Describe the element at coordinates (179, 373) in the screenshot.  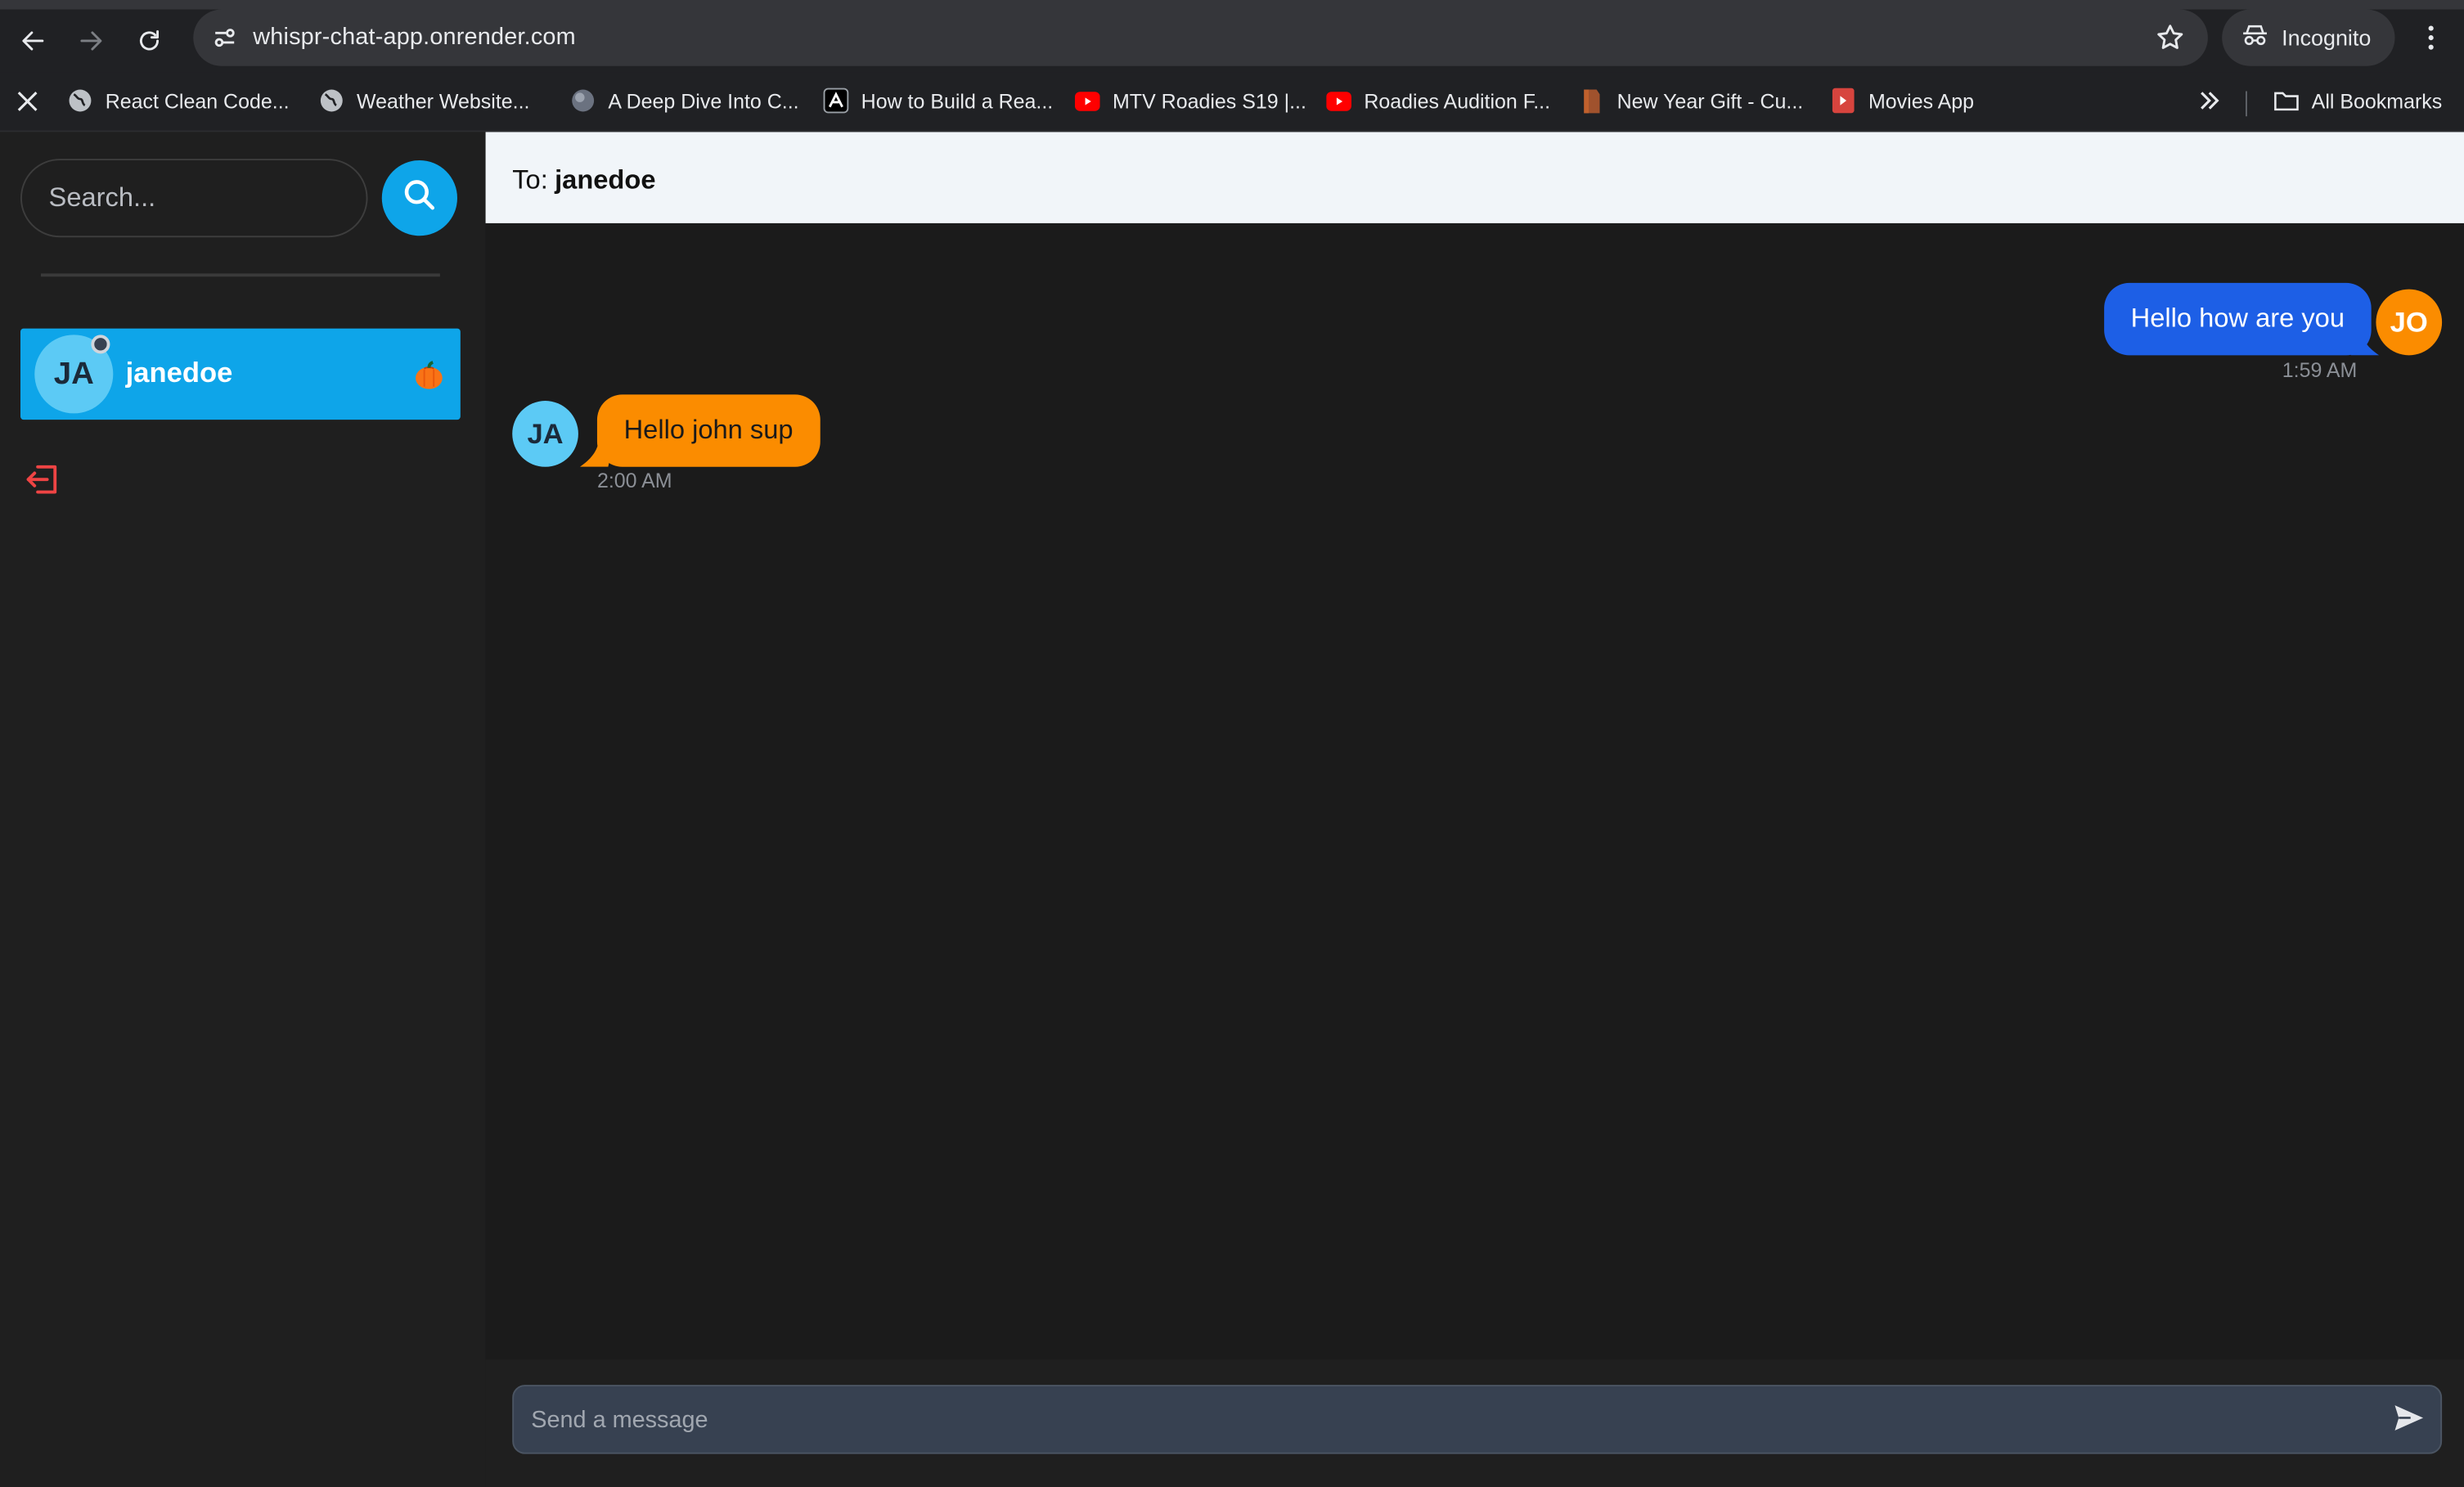
I see `conversation-username: janedoe` at that location.